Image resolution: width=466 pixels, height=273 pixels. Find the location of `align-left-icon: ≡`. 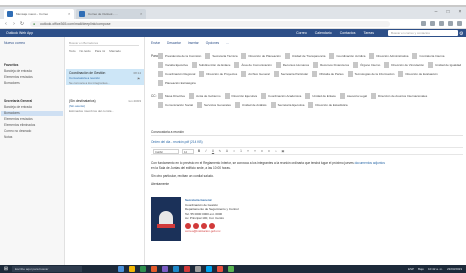

align-left-icon: ≡ is located at coordinates (262, 151).